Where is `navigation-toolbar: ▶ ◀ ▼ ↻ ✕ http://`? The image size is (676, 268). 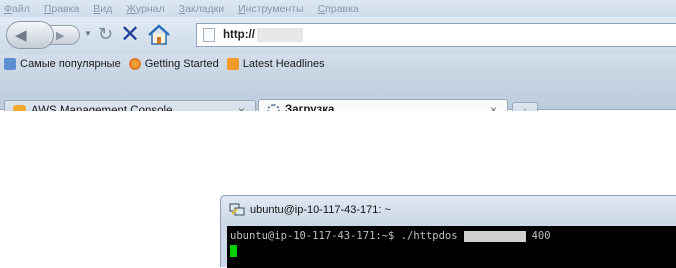 navigation-toolbar: ▶ ◀ ▼ ↻ ✕ http:// is located at coordinates (338, 35).